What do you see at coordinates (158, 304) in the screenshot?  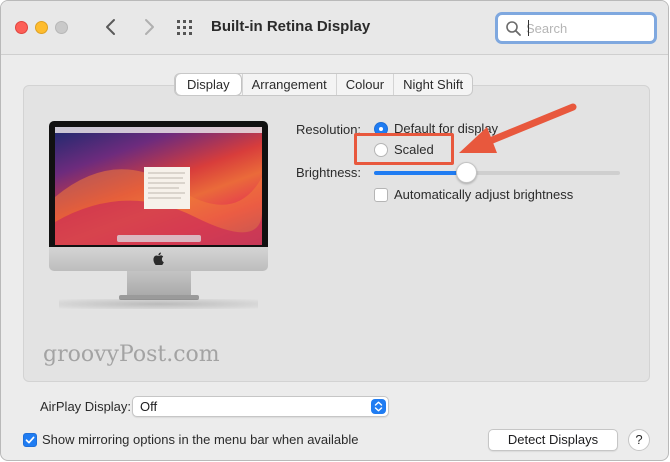 I see `imac-shadow` at bounding box center [158, 304].